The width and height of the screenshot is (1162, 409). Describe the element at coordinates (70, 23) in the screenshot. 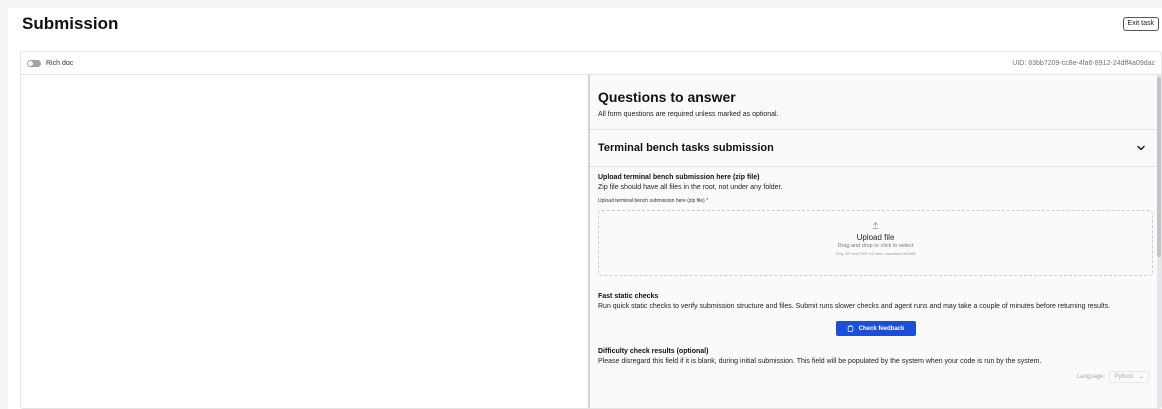

I see `page-title: Submission` at that location.